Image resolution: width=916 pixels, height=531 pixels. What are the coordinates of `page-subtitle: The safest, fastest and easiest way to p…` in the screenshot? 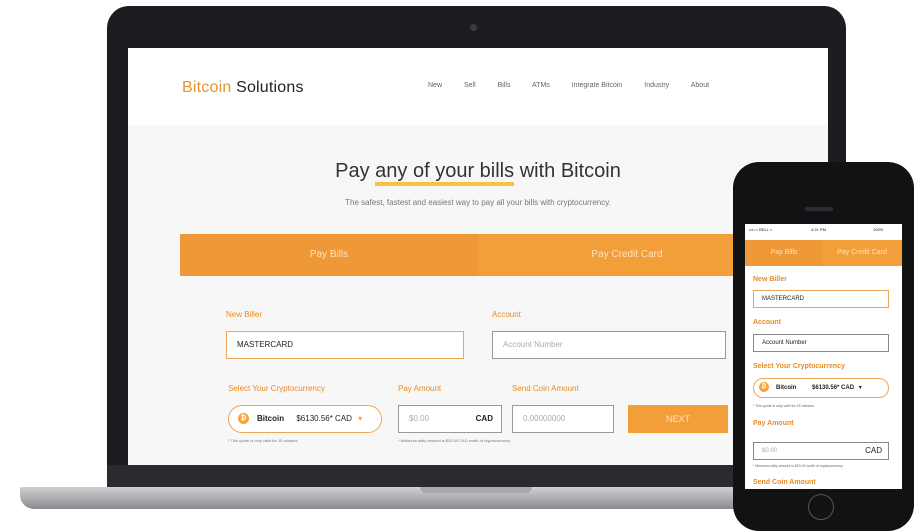 It's located at (478, 202).